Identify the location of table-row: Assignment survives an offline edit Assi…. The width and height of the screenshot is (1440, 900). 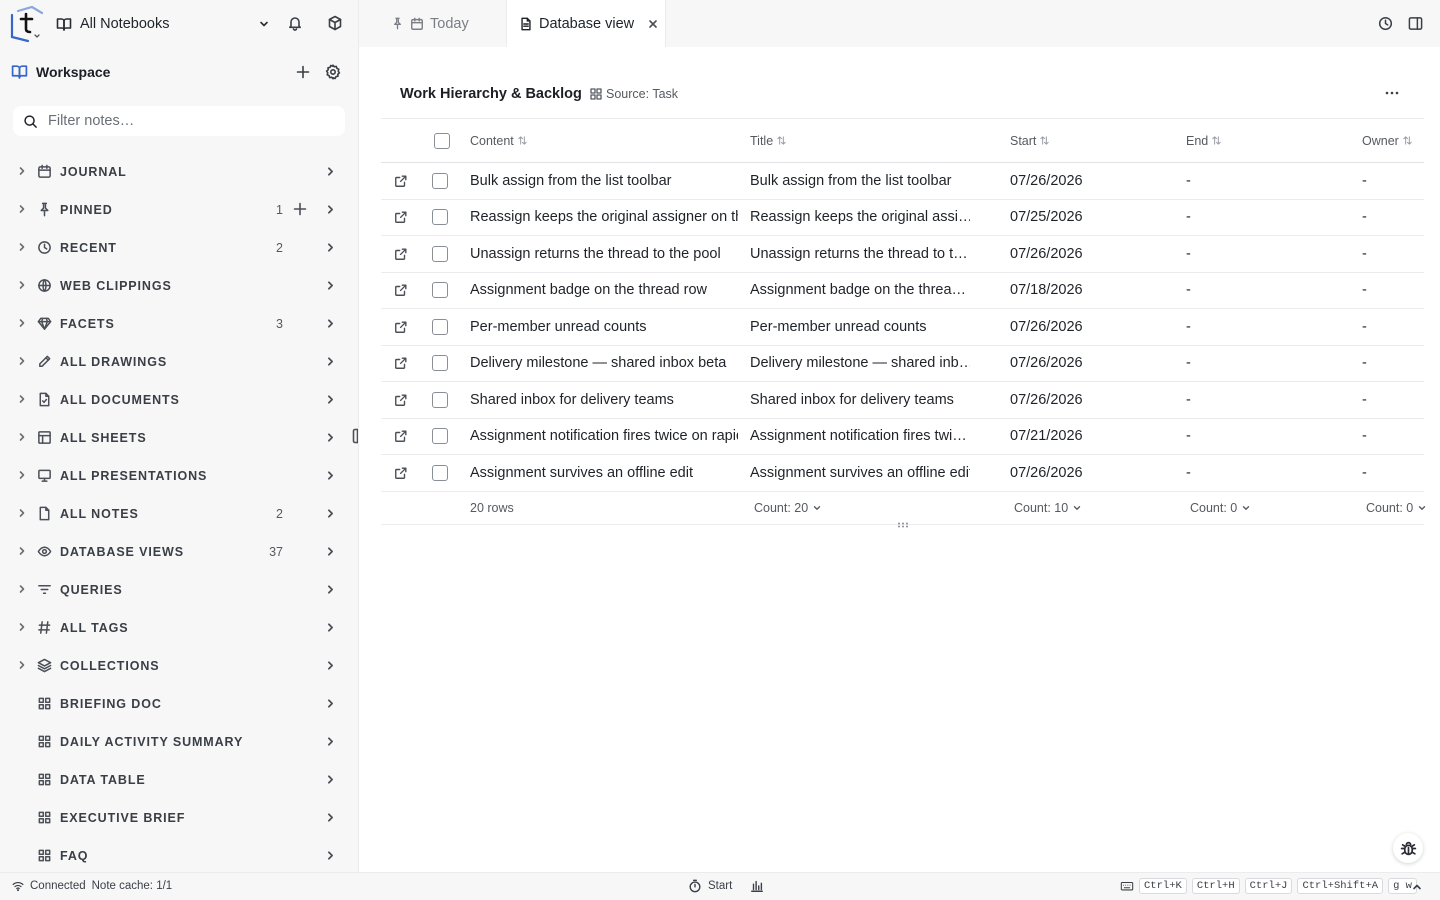
(902, 473).